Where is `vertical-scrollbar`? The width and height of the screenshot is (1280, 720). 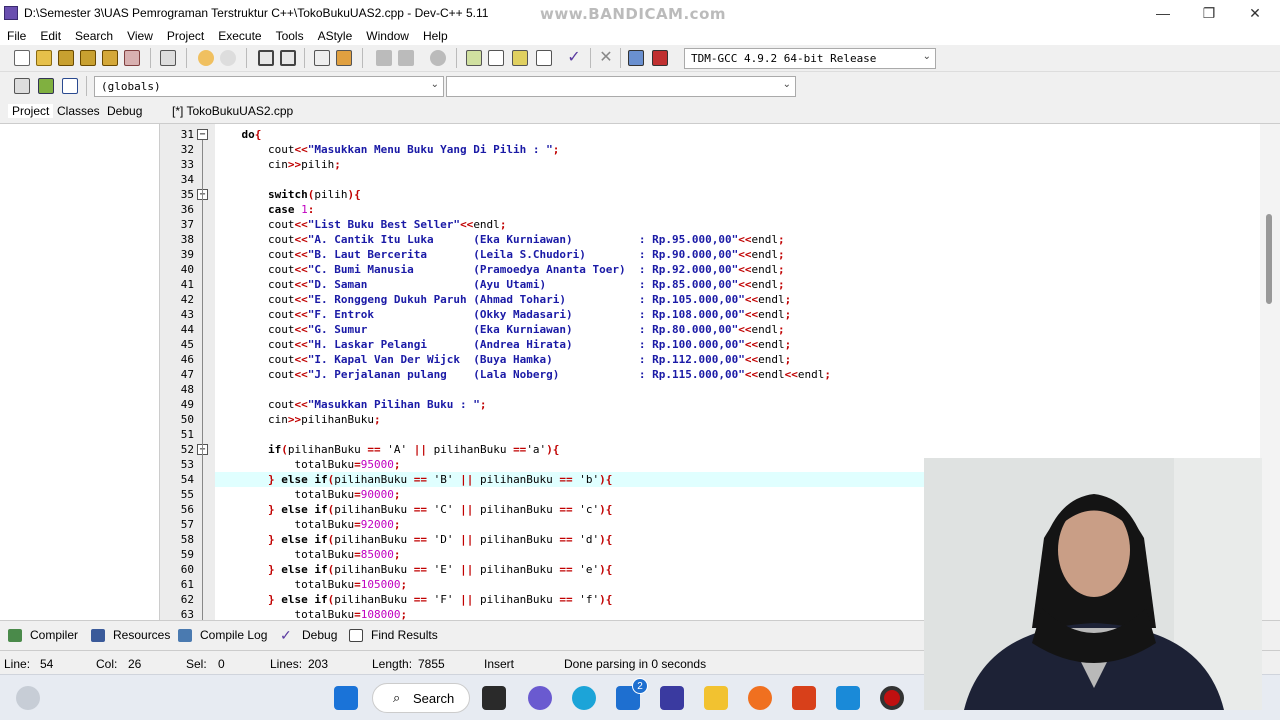
vertical-scrollbar is located at coordinates (1270, 372).